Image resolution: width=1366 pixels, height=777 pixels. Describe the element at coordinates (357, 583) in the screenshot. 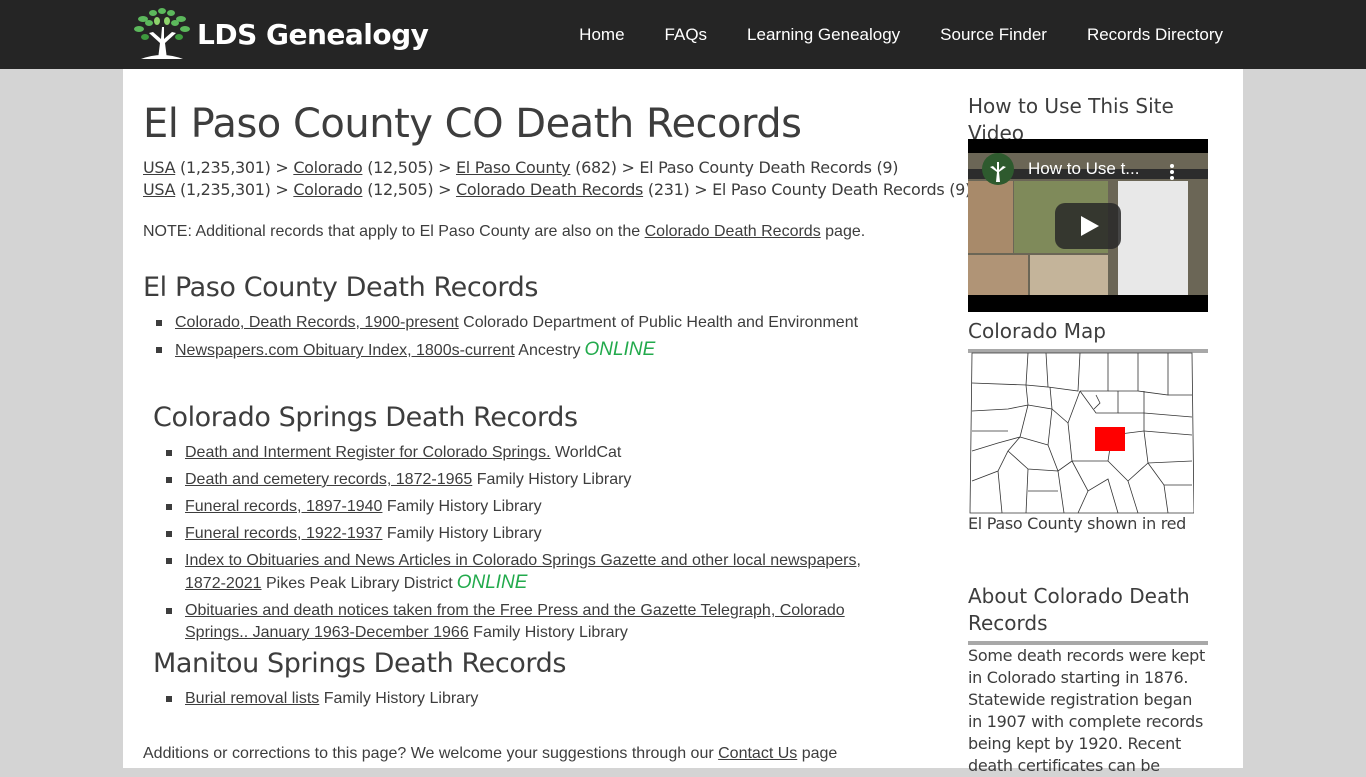

I see `record-source: Pikes Peak Library District` at that location.